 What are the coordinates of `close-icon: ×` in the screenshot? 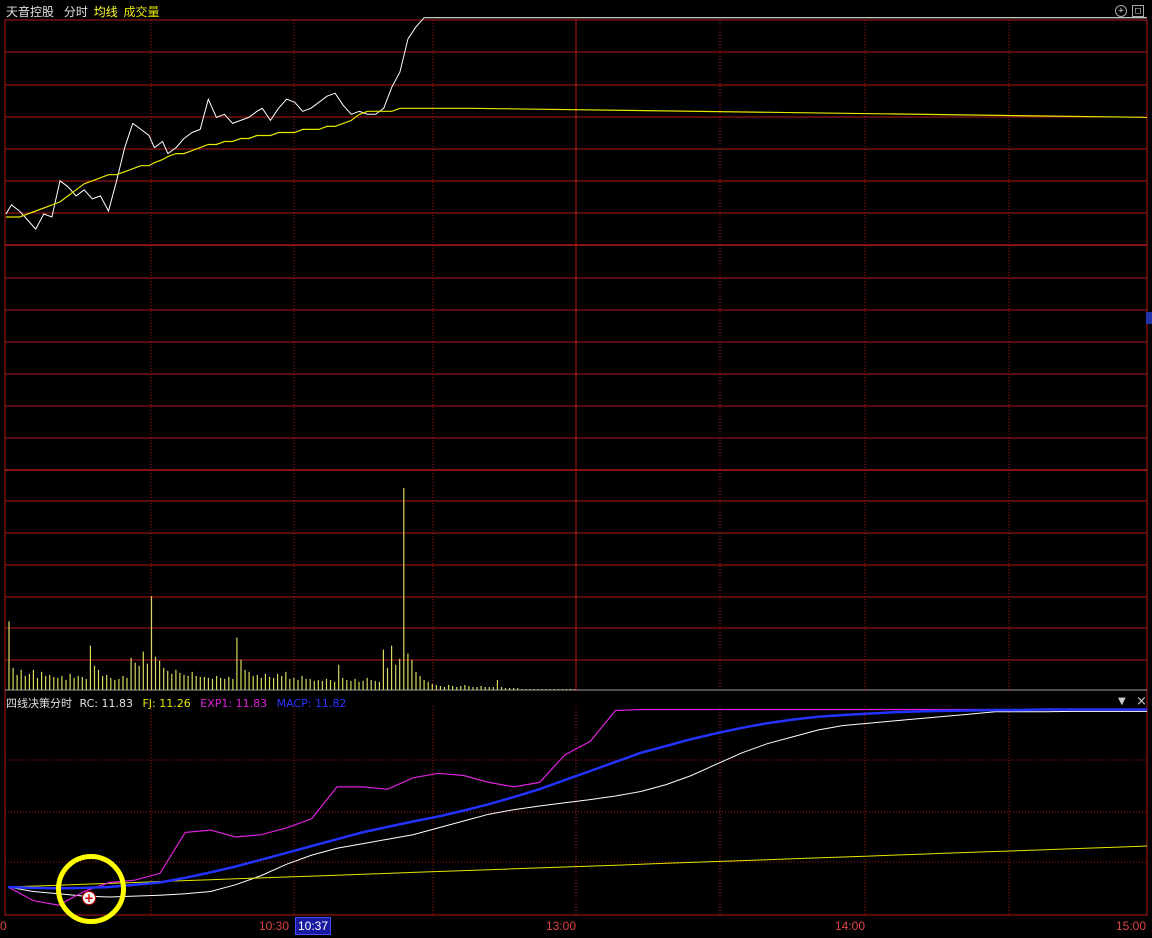 It's located at (1141, 701).